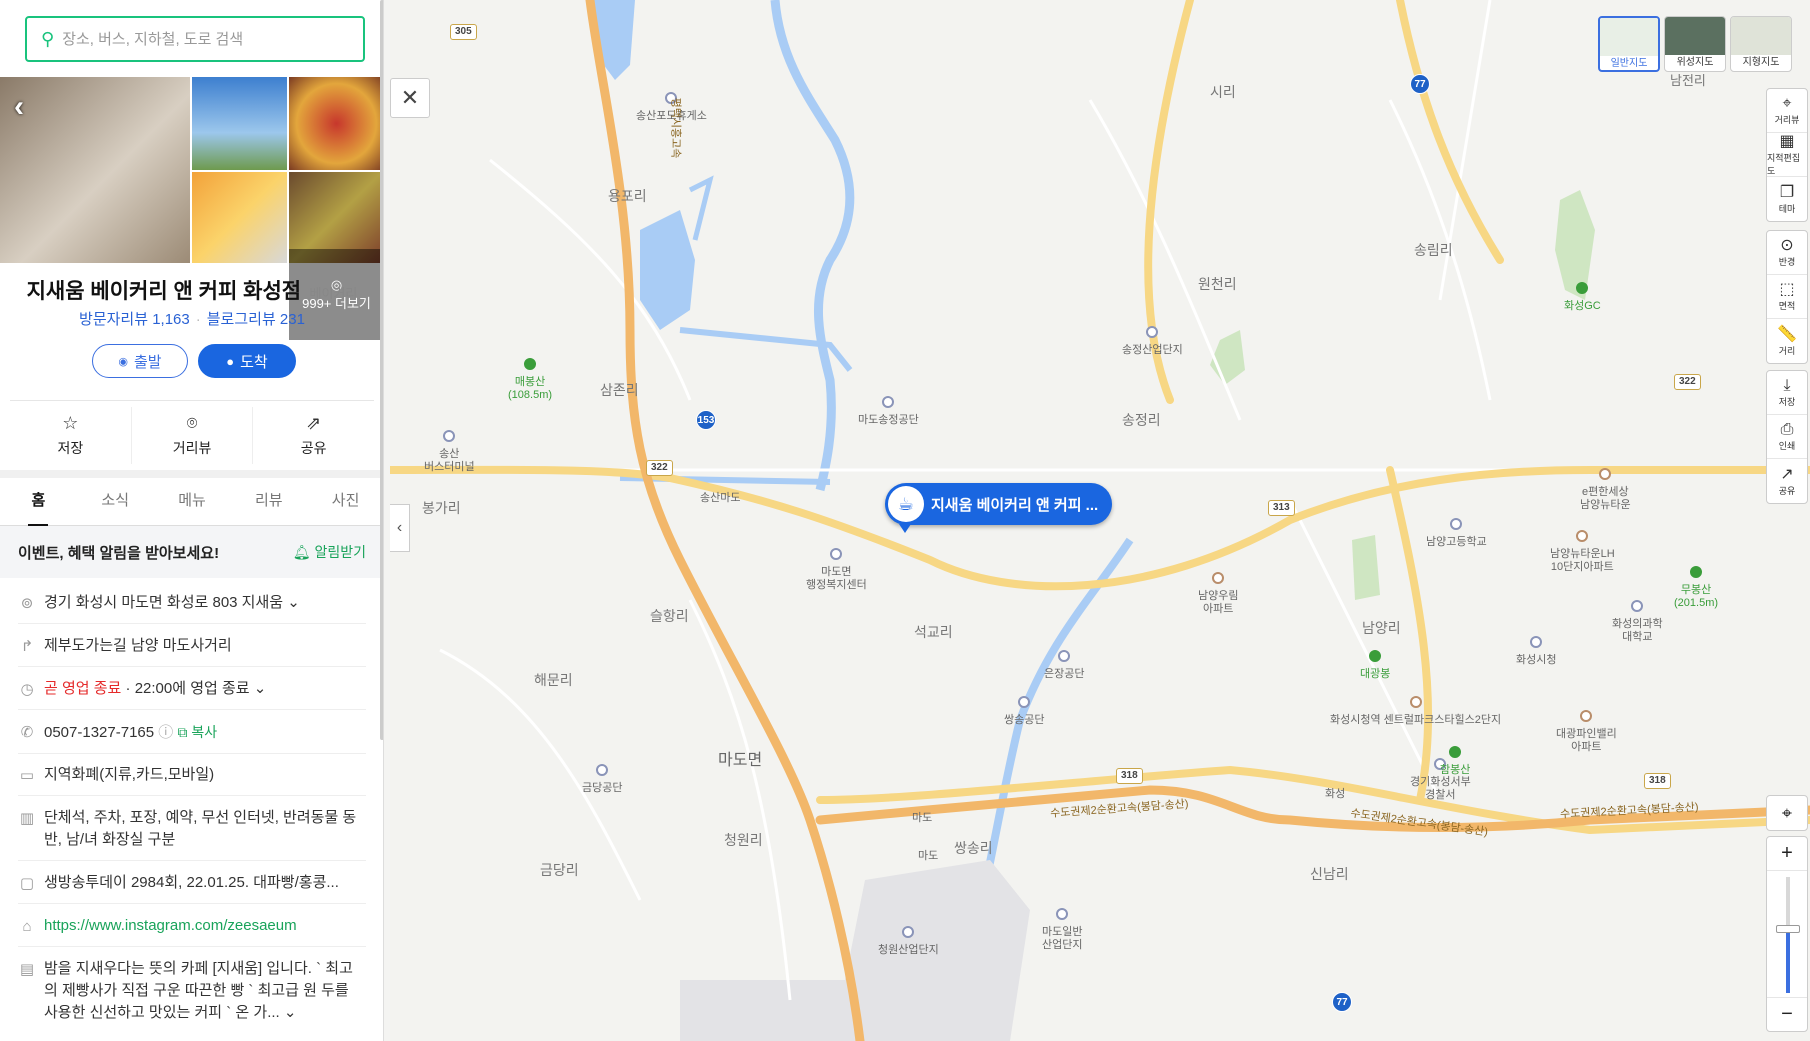  Describe the element at coordinates (134, 319) in the screenshot. I see `visitor-reviews-link: 방문자리뷰 1,163` at that location.